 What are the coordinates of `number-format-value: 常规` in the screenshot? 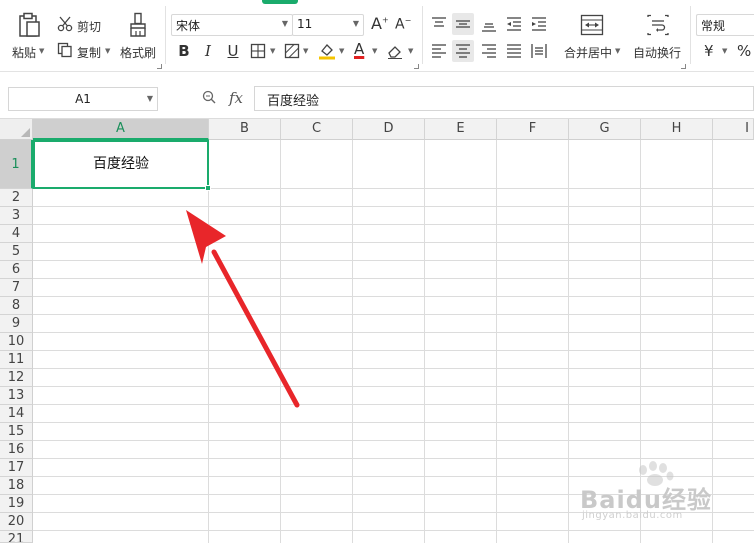 It's located at (713, 26).